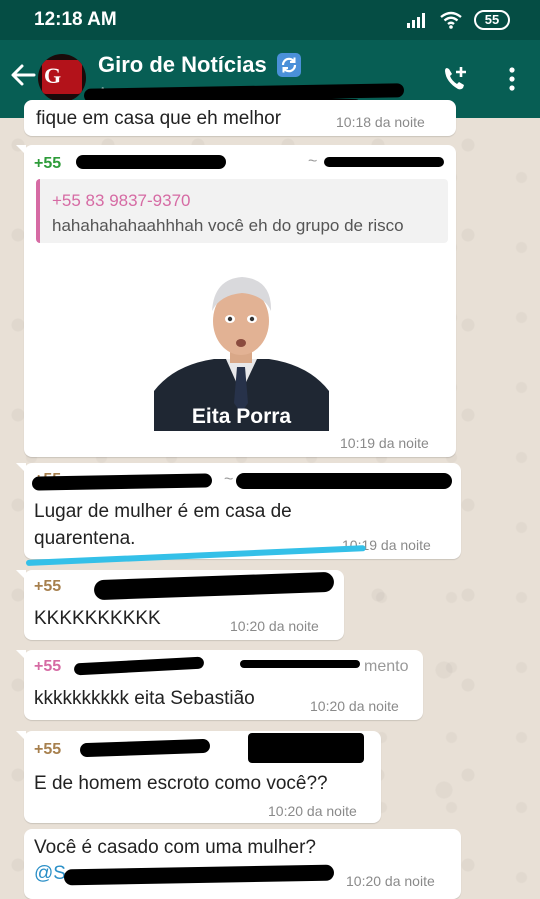 Image resolution: width=540 pixels, height=899 pixels. What do you see at coordinates (241, 416) in the screenshot?
I see `sticker-caption: Eita Porra` at bounding box center [241, 416].